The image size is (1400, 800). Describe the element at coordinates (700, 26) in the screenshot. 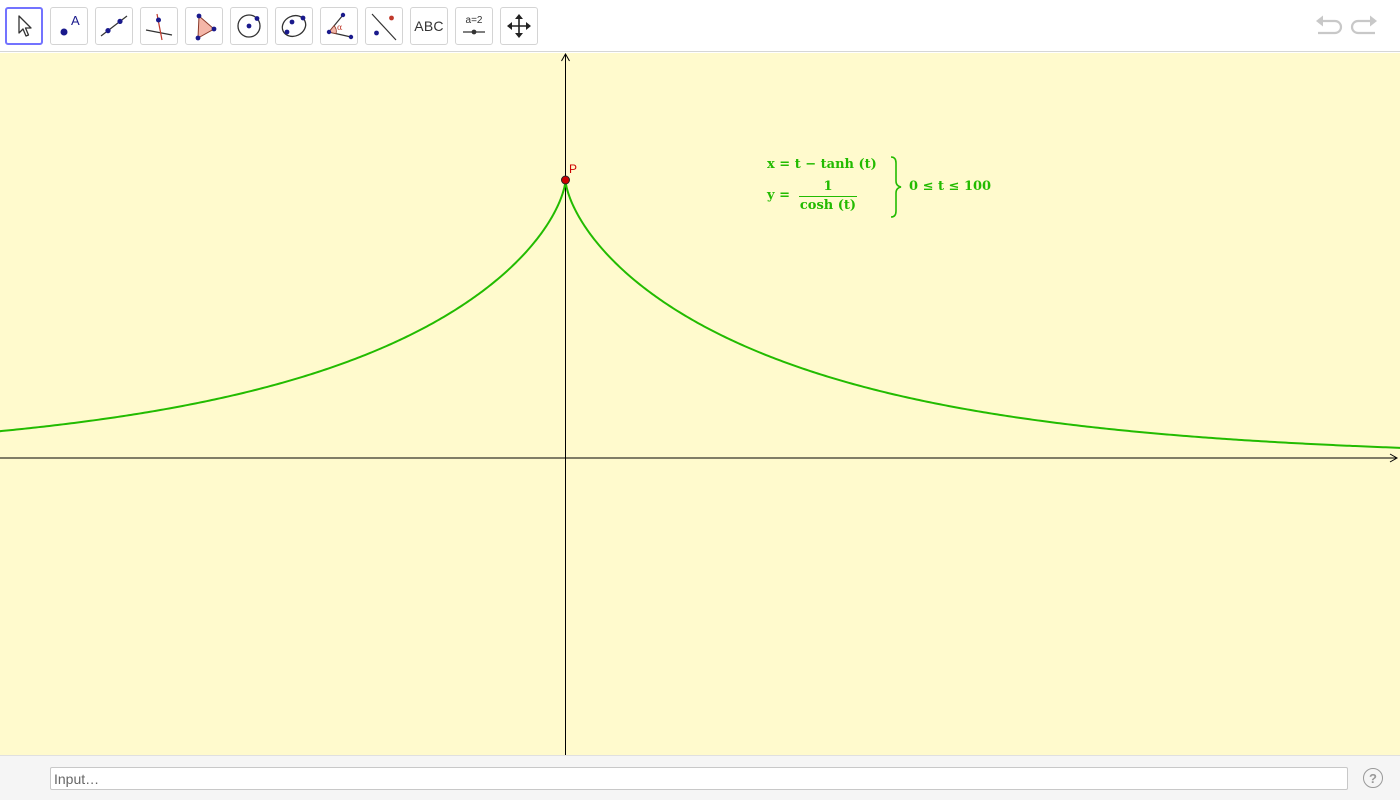

I see `toolbar: A α ABC a=2` at that location.